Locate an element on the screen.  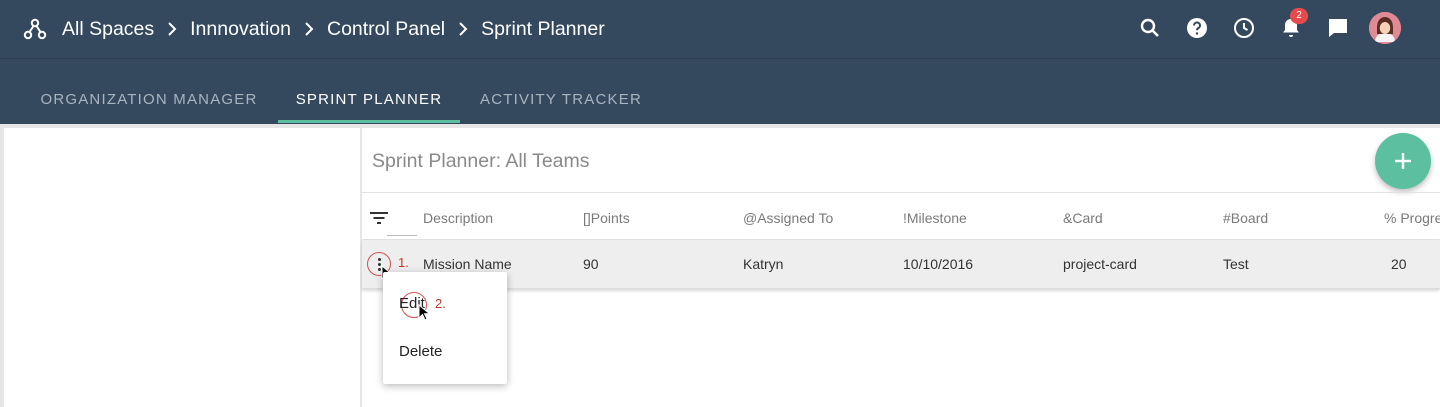
search-icon is located at coordinates (1150, 28).